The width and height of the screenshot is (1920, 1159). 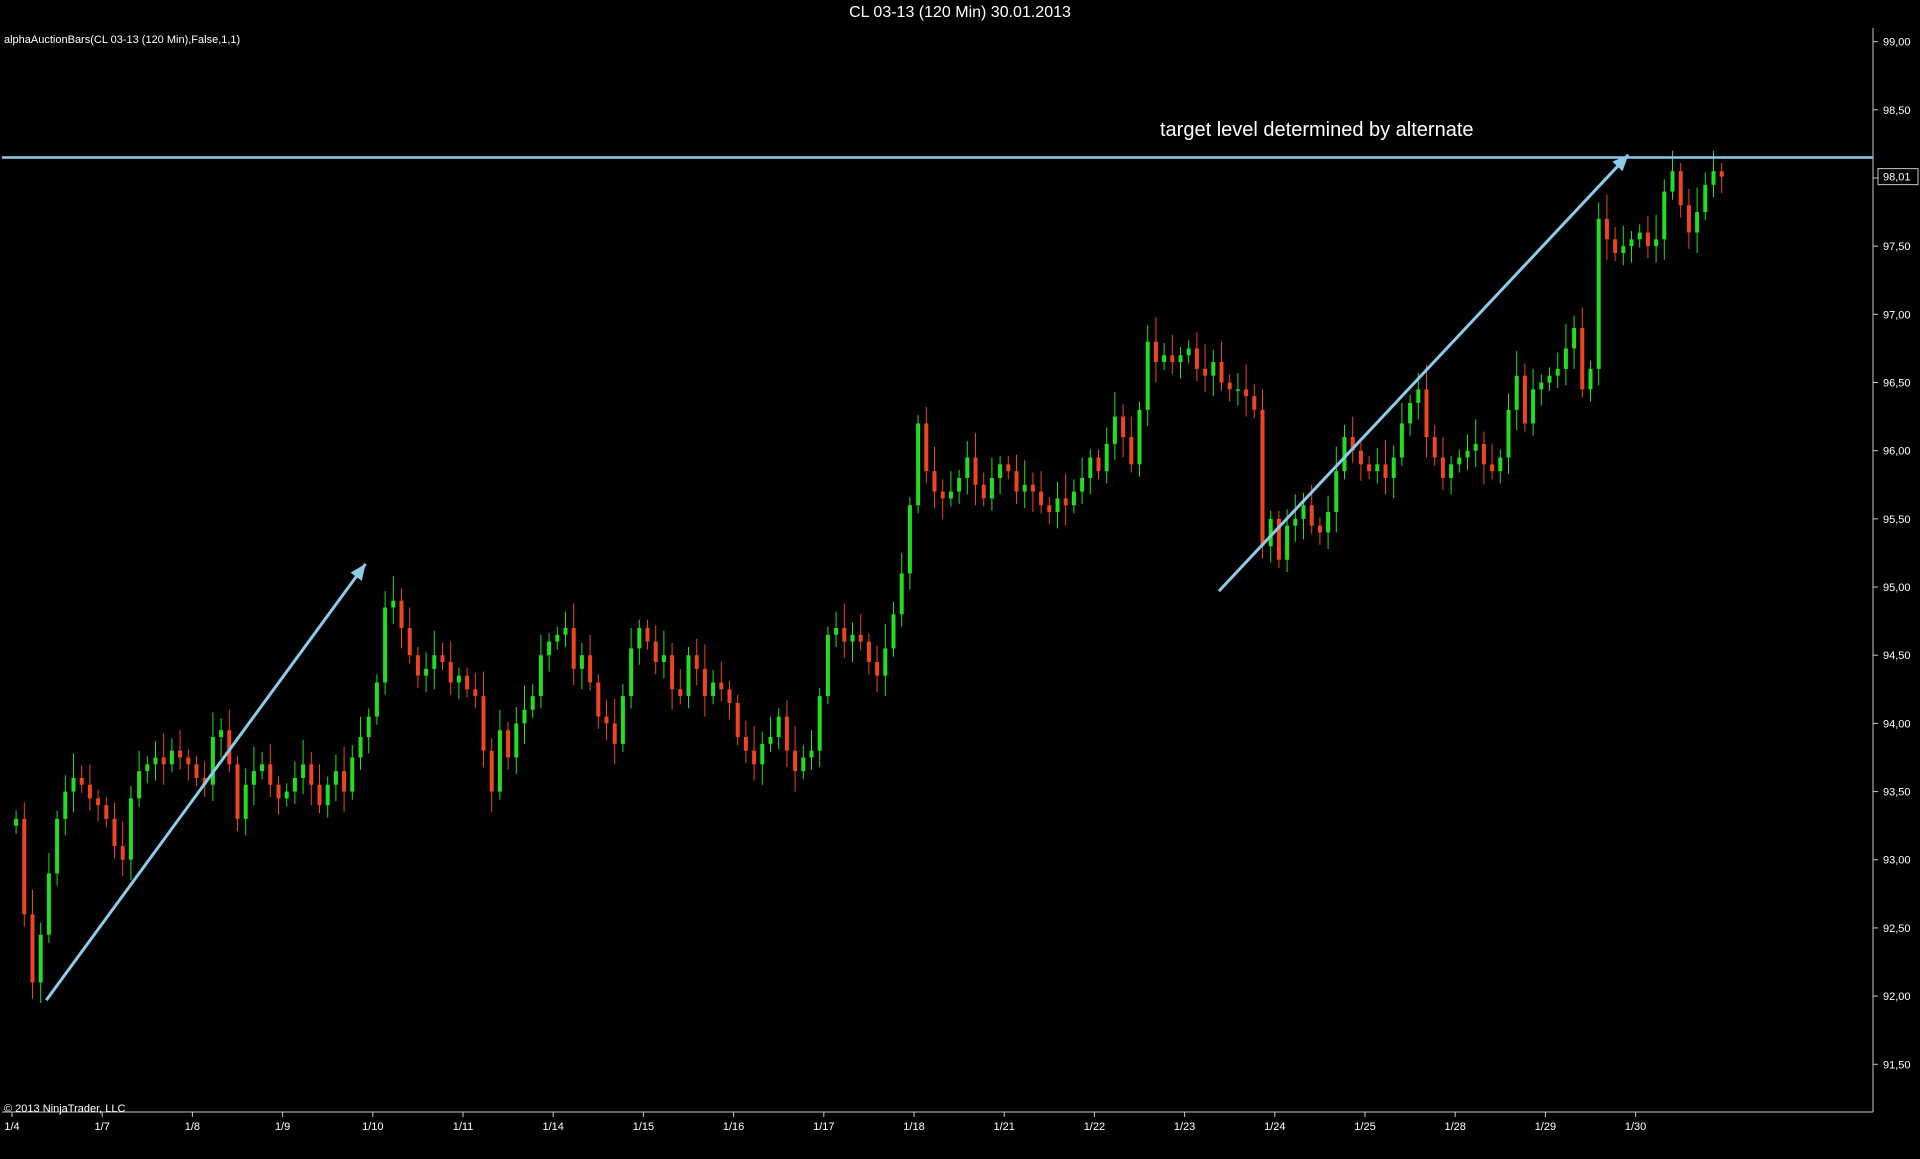 What do you see at coordinates (1635, 1127) in the screenshot?
I see `x-tick-label: 1/30` at bounding box center [1635, 1127].